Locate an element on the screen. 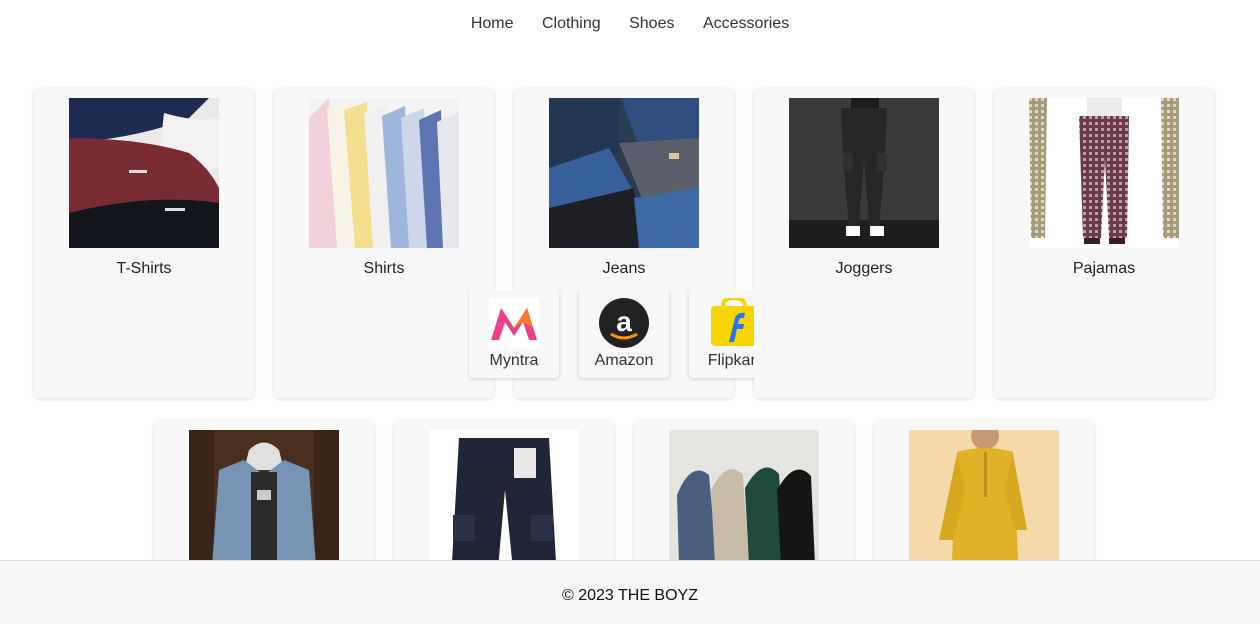  flipkart-logo-icon is located at coordinates (731, 321).